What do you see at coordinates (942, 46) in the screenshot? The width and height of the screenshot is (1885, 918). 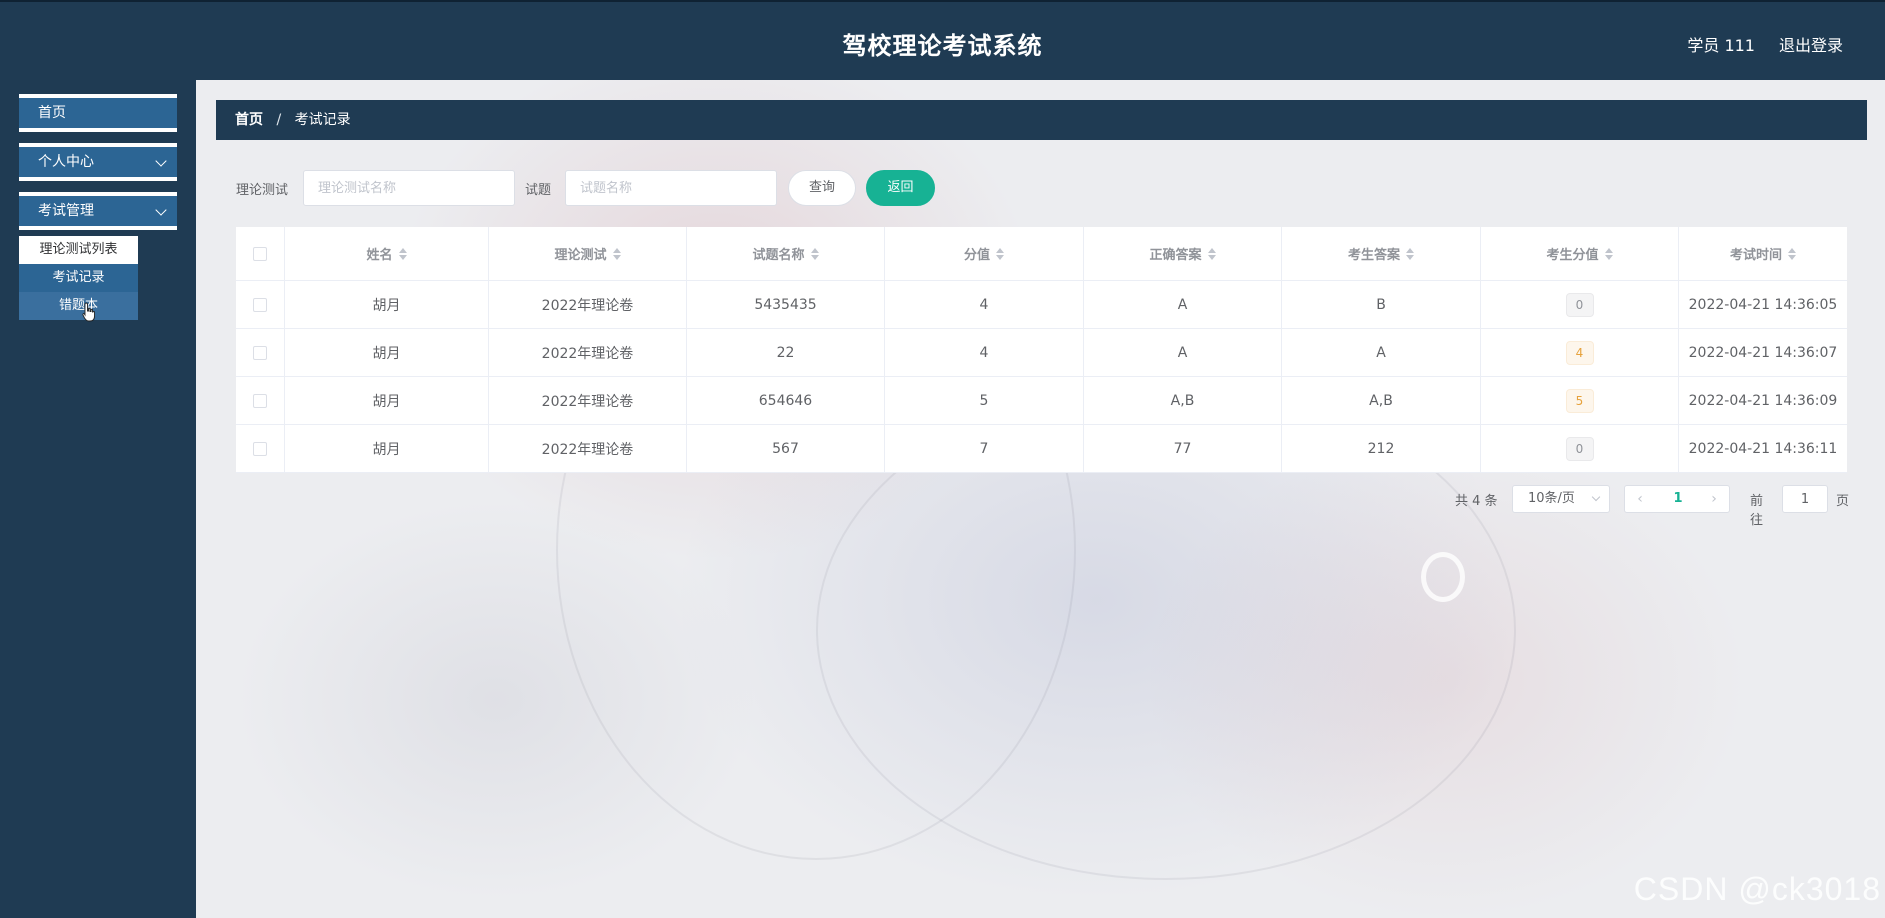 I see `app-title: 驾校理论考试系统` at bounding box center [942, 46].